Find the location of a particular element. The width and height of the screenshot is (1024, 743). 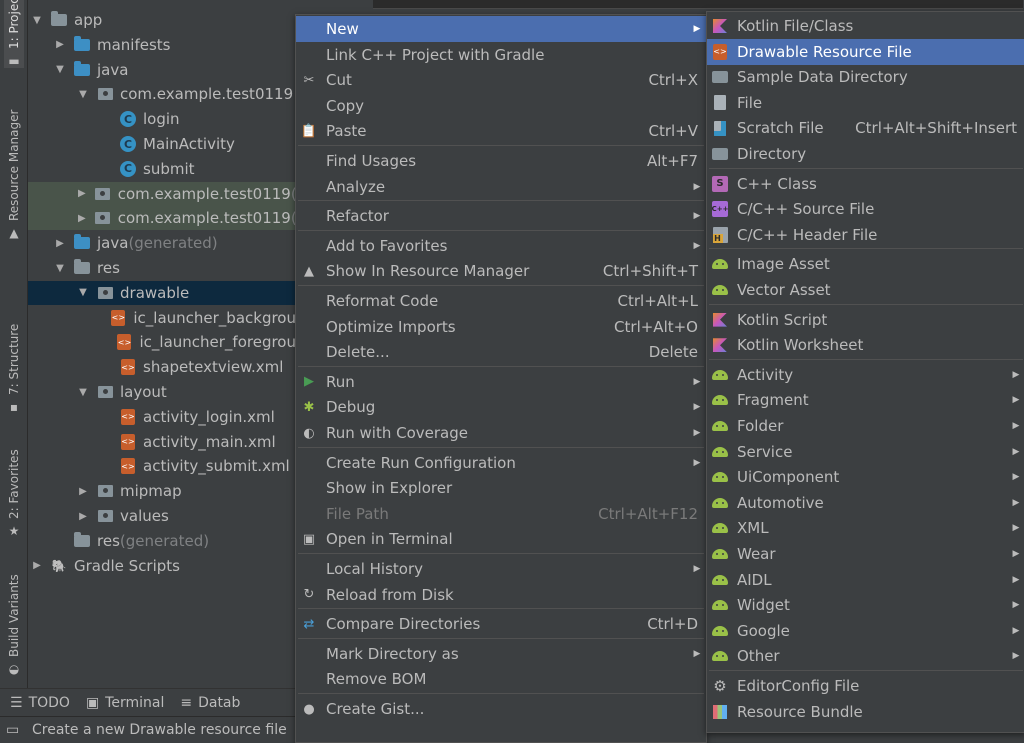

menu-item: Scratch File Ctrl+Alt+Shift+Insert is located at coordinates (865, 128).